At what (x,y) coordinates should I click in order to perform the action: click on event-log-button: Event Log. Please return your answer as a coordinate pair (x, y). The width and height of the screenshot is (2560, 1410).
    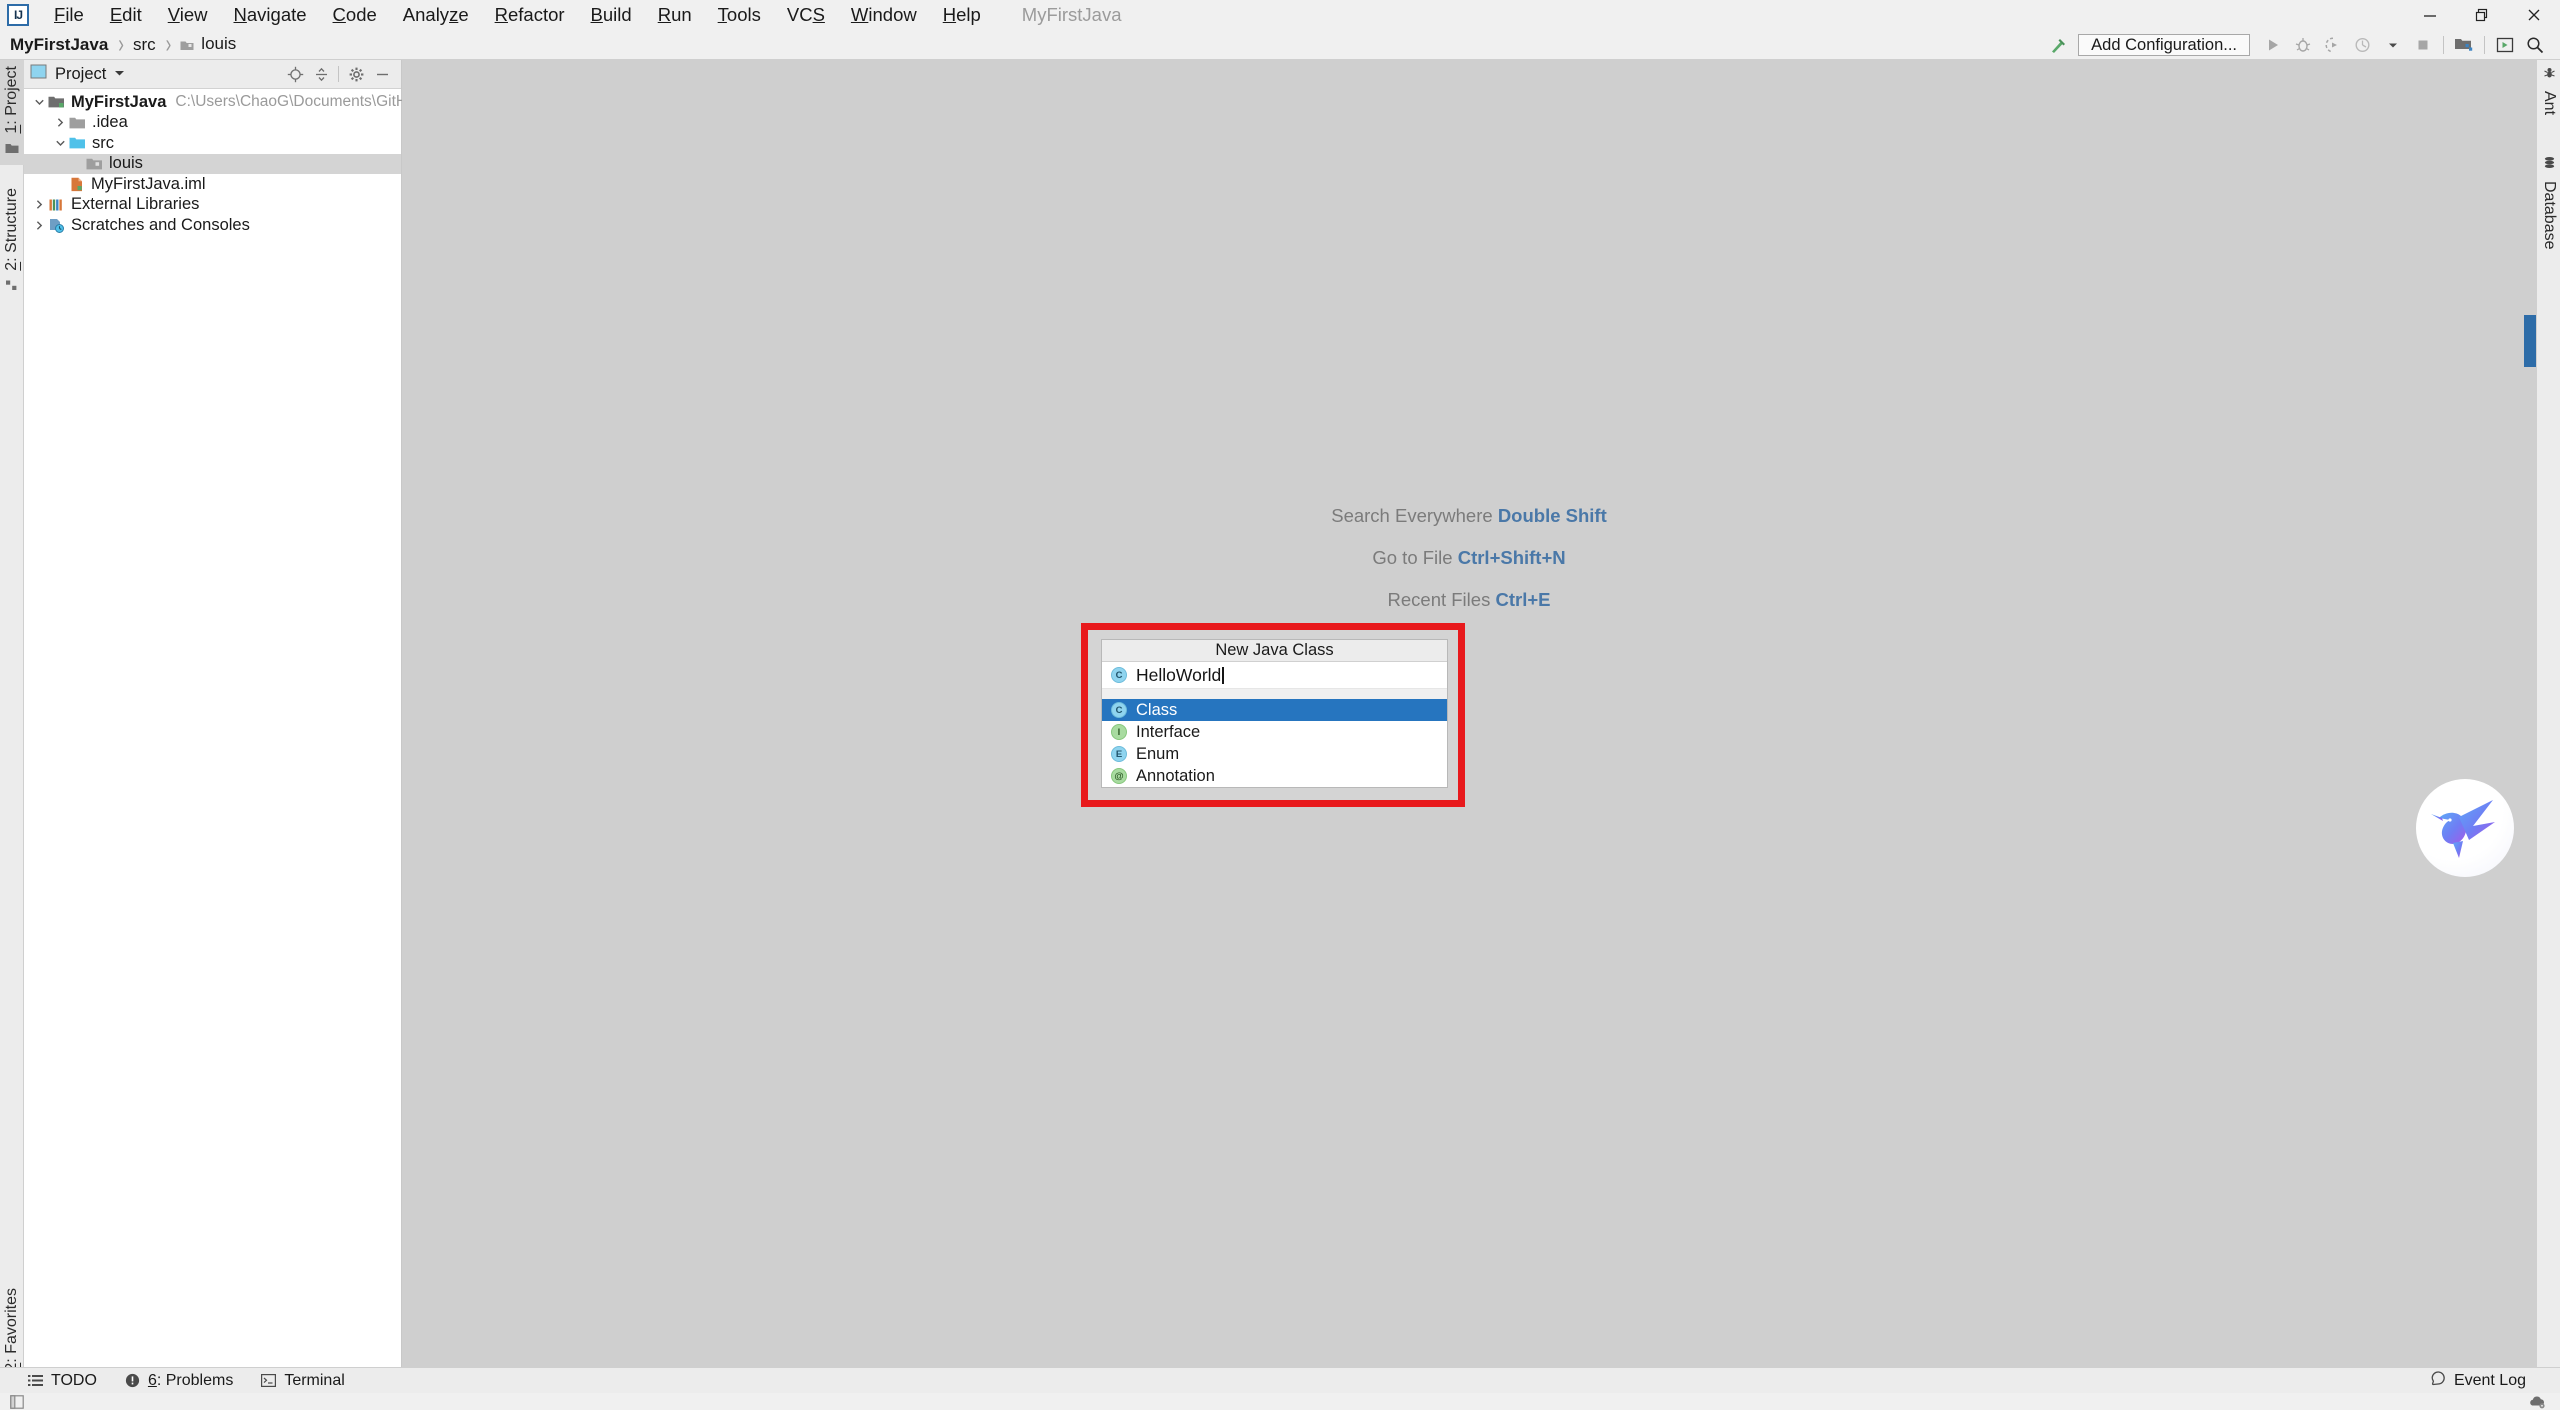
    Looking at the image, I should click on (2478, 1380).